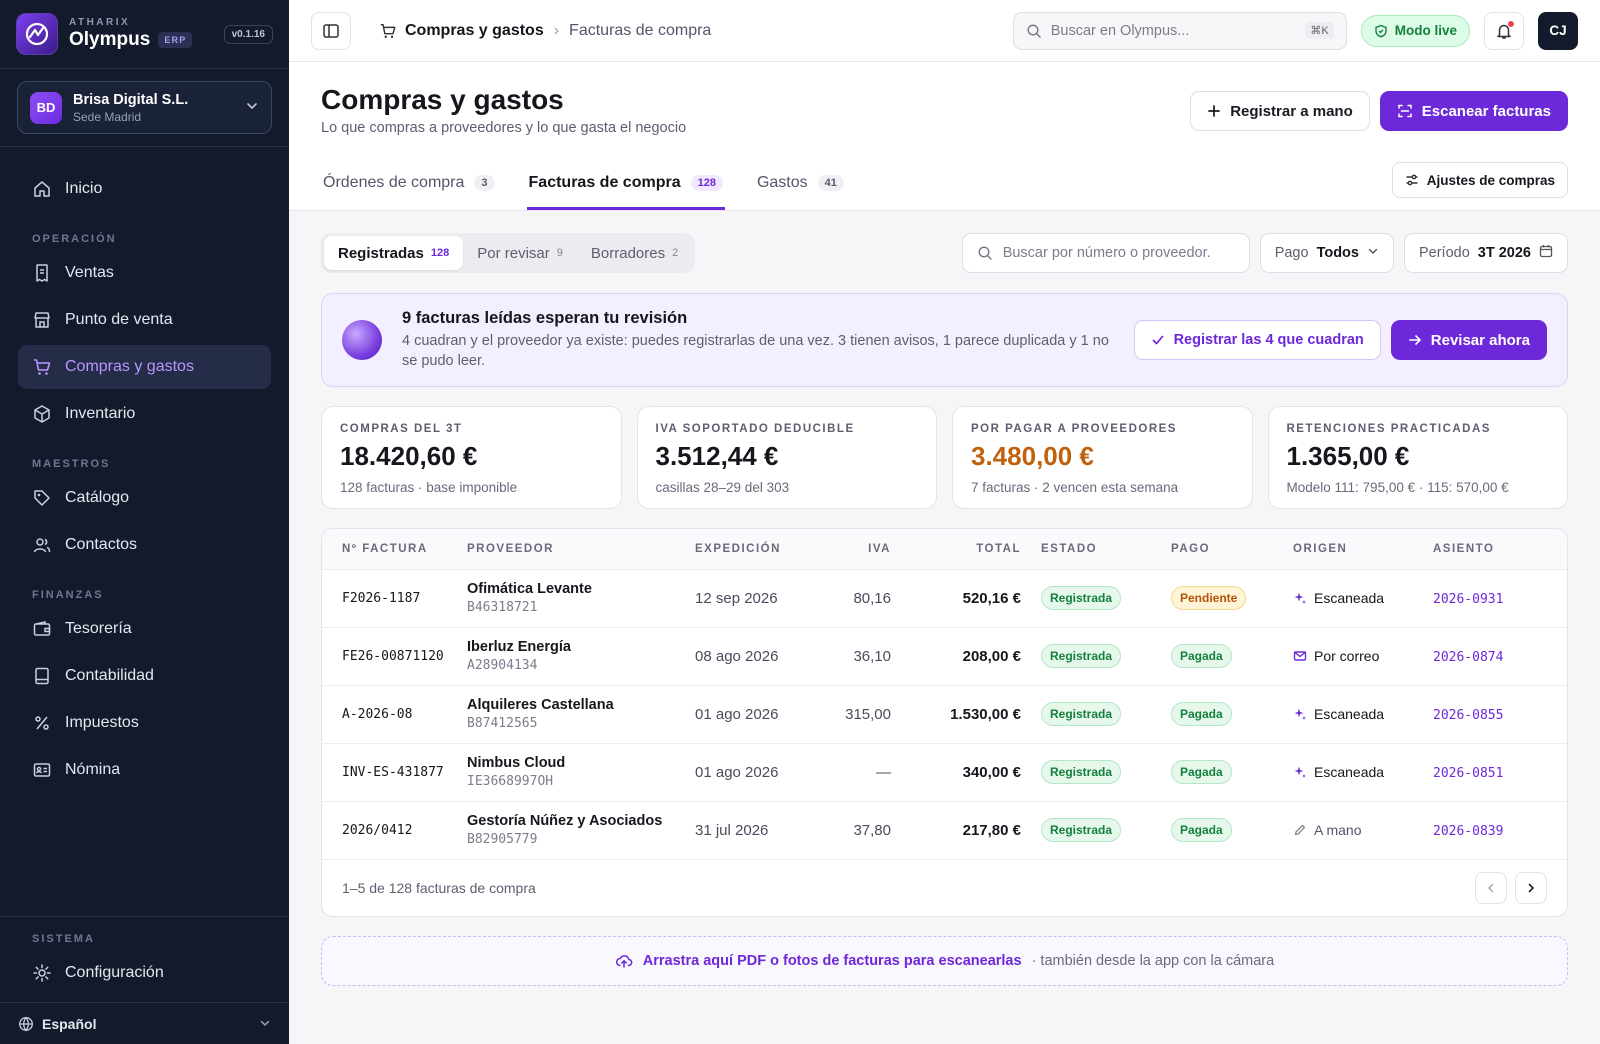  I want to click on kpi-label: COMPRAS DEL 3T, so click(401, 429).